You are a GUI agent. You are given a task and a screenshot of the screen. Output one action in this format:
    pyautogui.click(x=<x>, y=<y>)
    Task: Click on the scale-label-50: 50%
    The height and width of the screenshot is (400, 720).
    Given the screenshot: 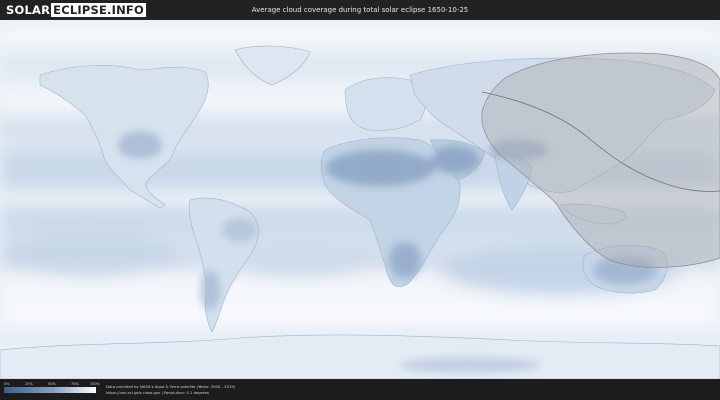 What is the action you would take?
    pyautogui.click(x=52, y=384)
    